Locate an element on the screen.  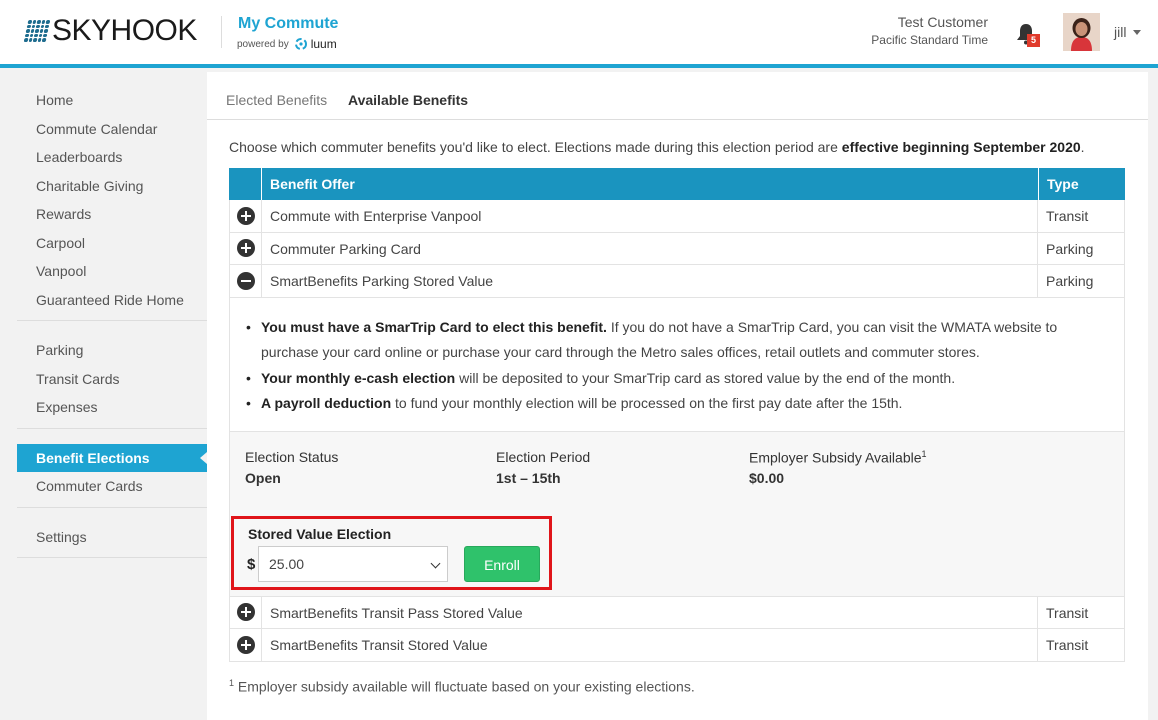
election-period-value: 1st – 15th is located at coordinates (528, 477).